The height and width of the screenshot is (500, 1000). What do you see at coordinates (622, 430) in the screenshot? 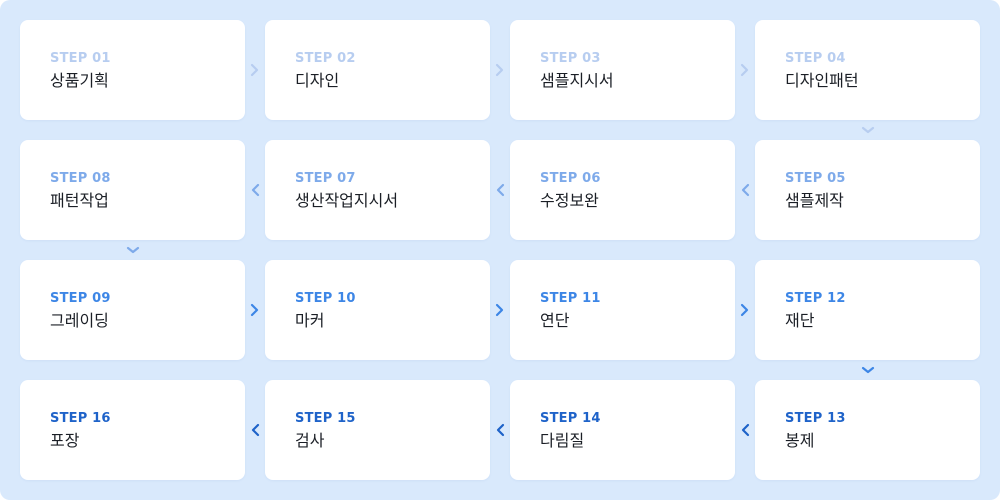
I see `step-card: STEP 14 다림질` at bounding box center [622, 430].